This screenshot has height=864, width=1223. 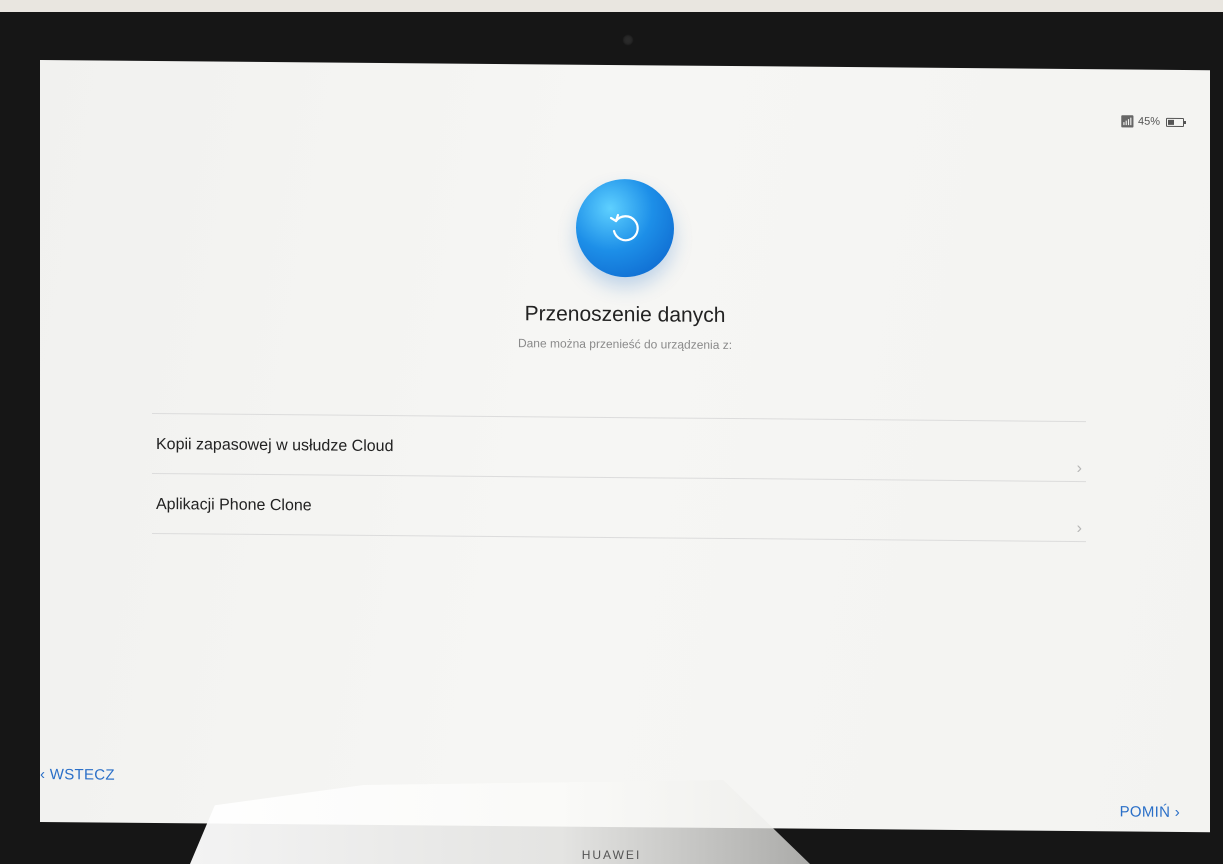 I want to click on device-brand: HUAWEI, so click(x=611, y=855).